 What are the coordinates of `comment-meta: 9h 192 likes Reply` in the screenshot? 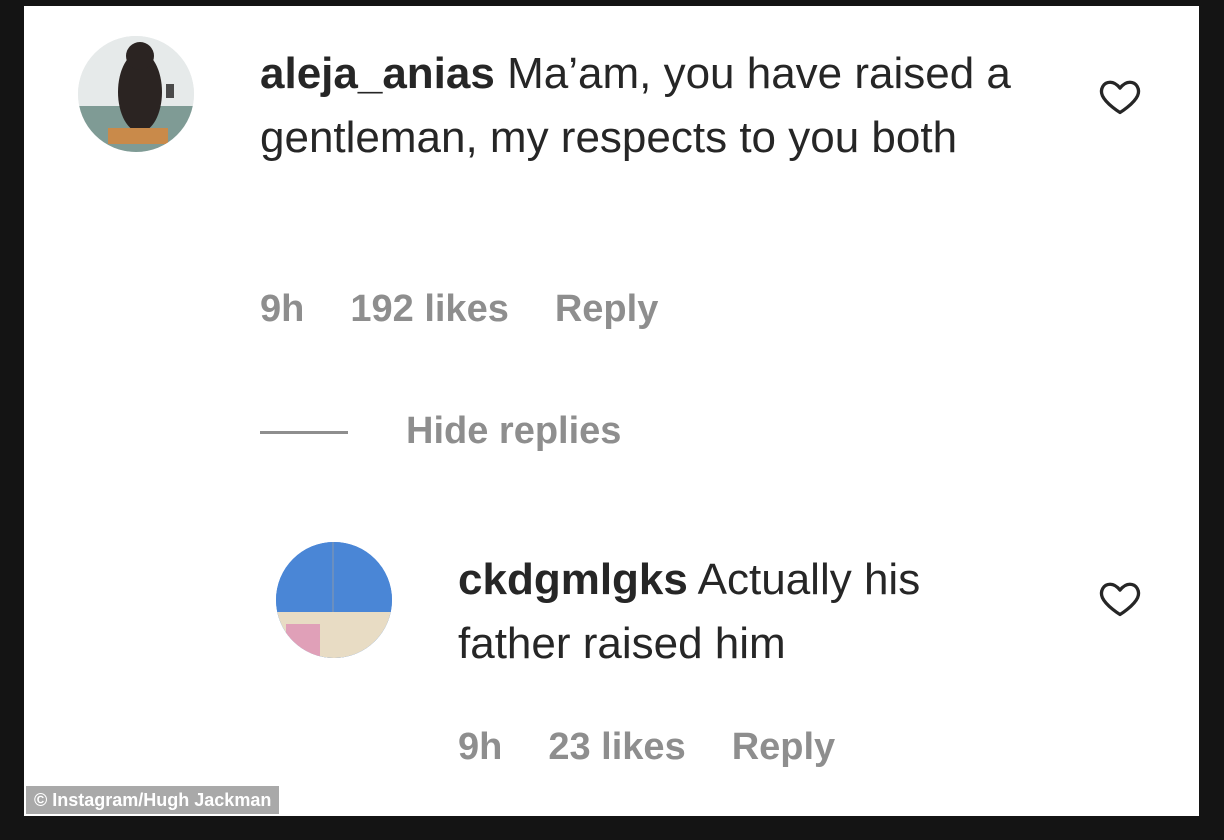 It's located at (459, 309).